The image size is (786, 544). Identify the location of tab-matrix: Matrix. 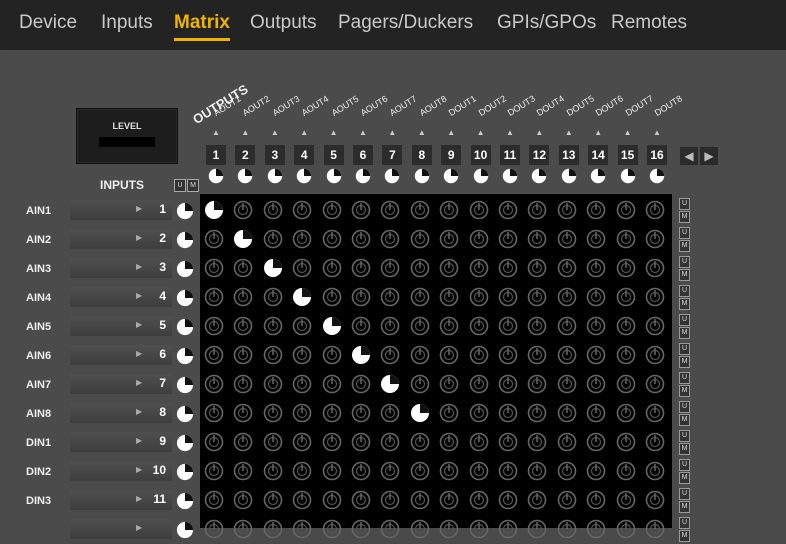
(202, 26).